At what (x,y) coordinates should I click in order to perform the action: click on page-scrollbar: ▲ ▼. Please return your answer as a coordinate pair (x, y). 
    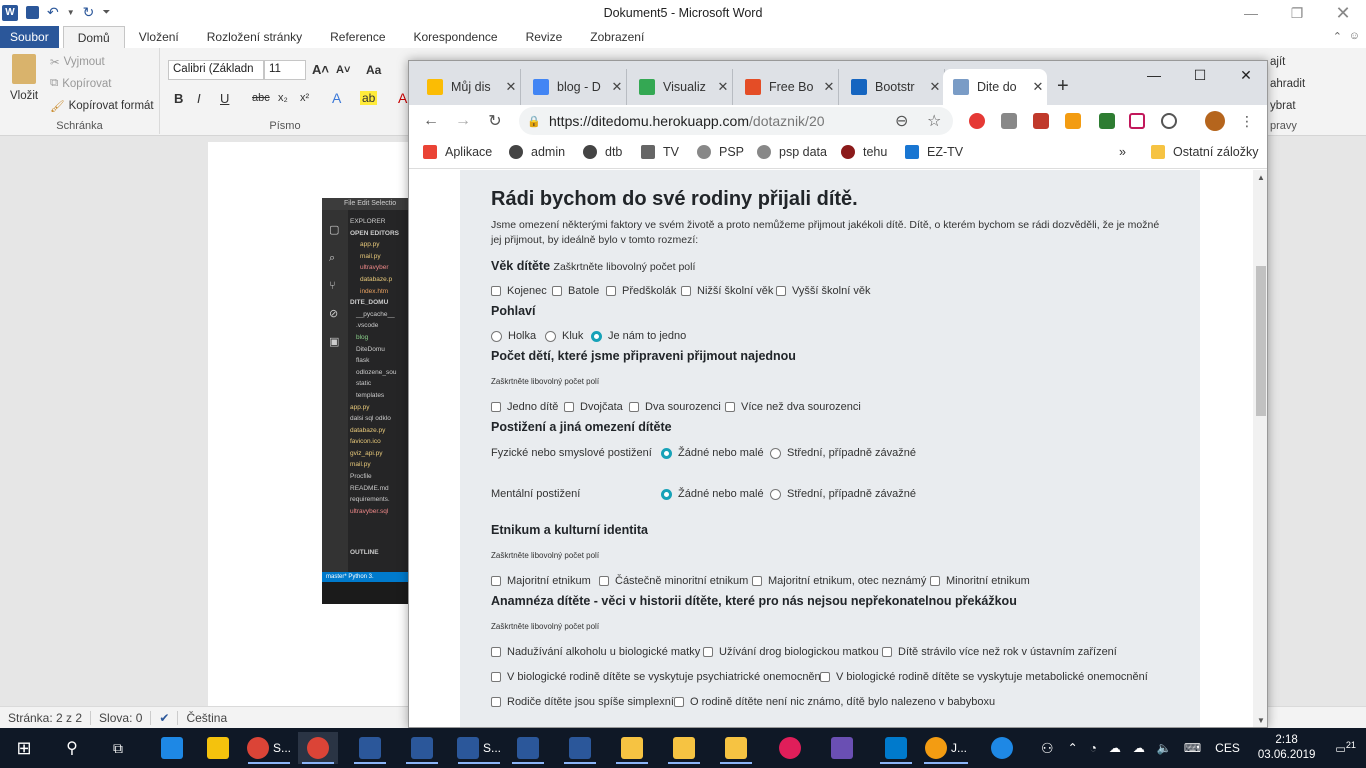
    Looking at the image, I should click on (1260, 448).